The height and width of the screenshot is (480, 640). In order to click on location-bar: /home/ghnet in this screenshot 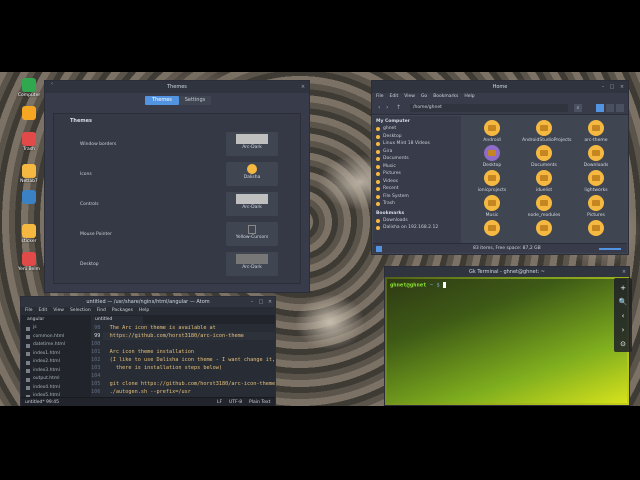, I will do `click(489, 108)`.